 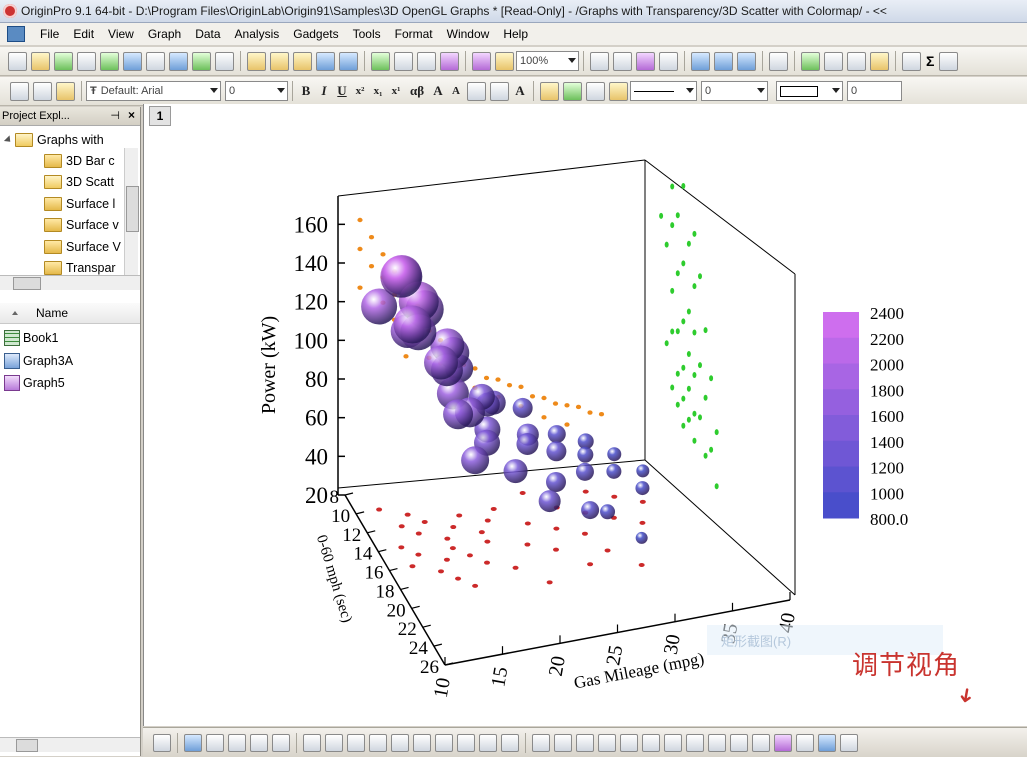 What do you see at coordinates (311, 302) in the screenshot?
I see `z-tick-label: 120` at bounding box center [311, 302].